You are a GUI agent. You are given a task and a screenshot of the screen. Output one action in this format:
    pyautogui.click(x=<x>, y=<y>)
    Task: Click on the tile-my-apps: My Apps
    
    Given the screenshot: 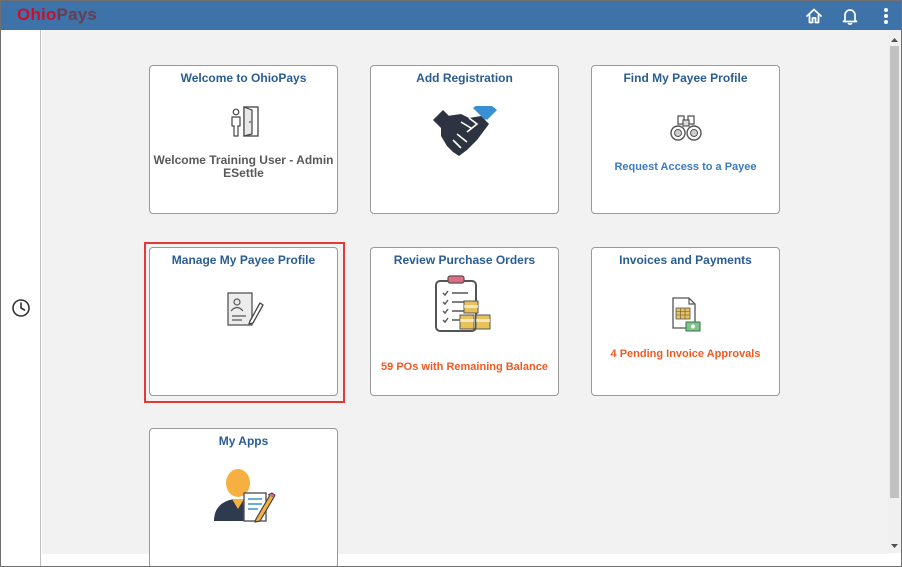 What is the action you would take?
    pyautogui.click(x=243, y=497)
    